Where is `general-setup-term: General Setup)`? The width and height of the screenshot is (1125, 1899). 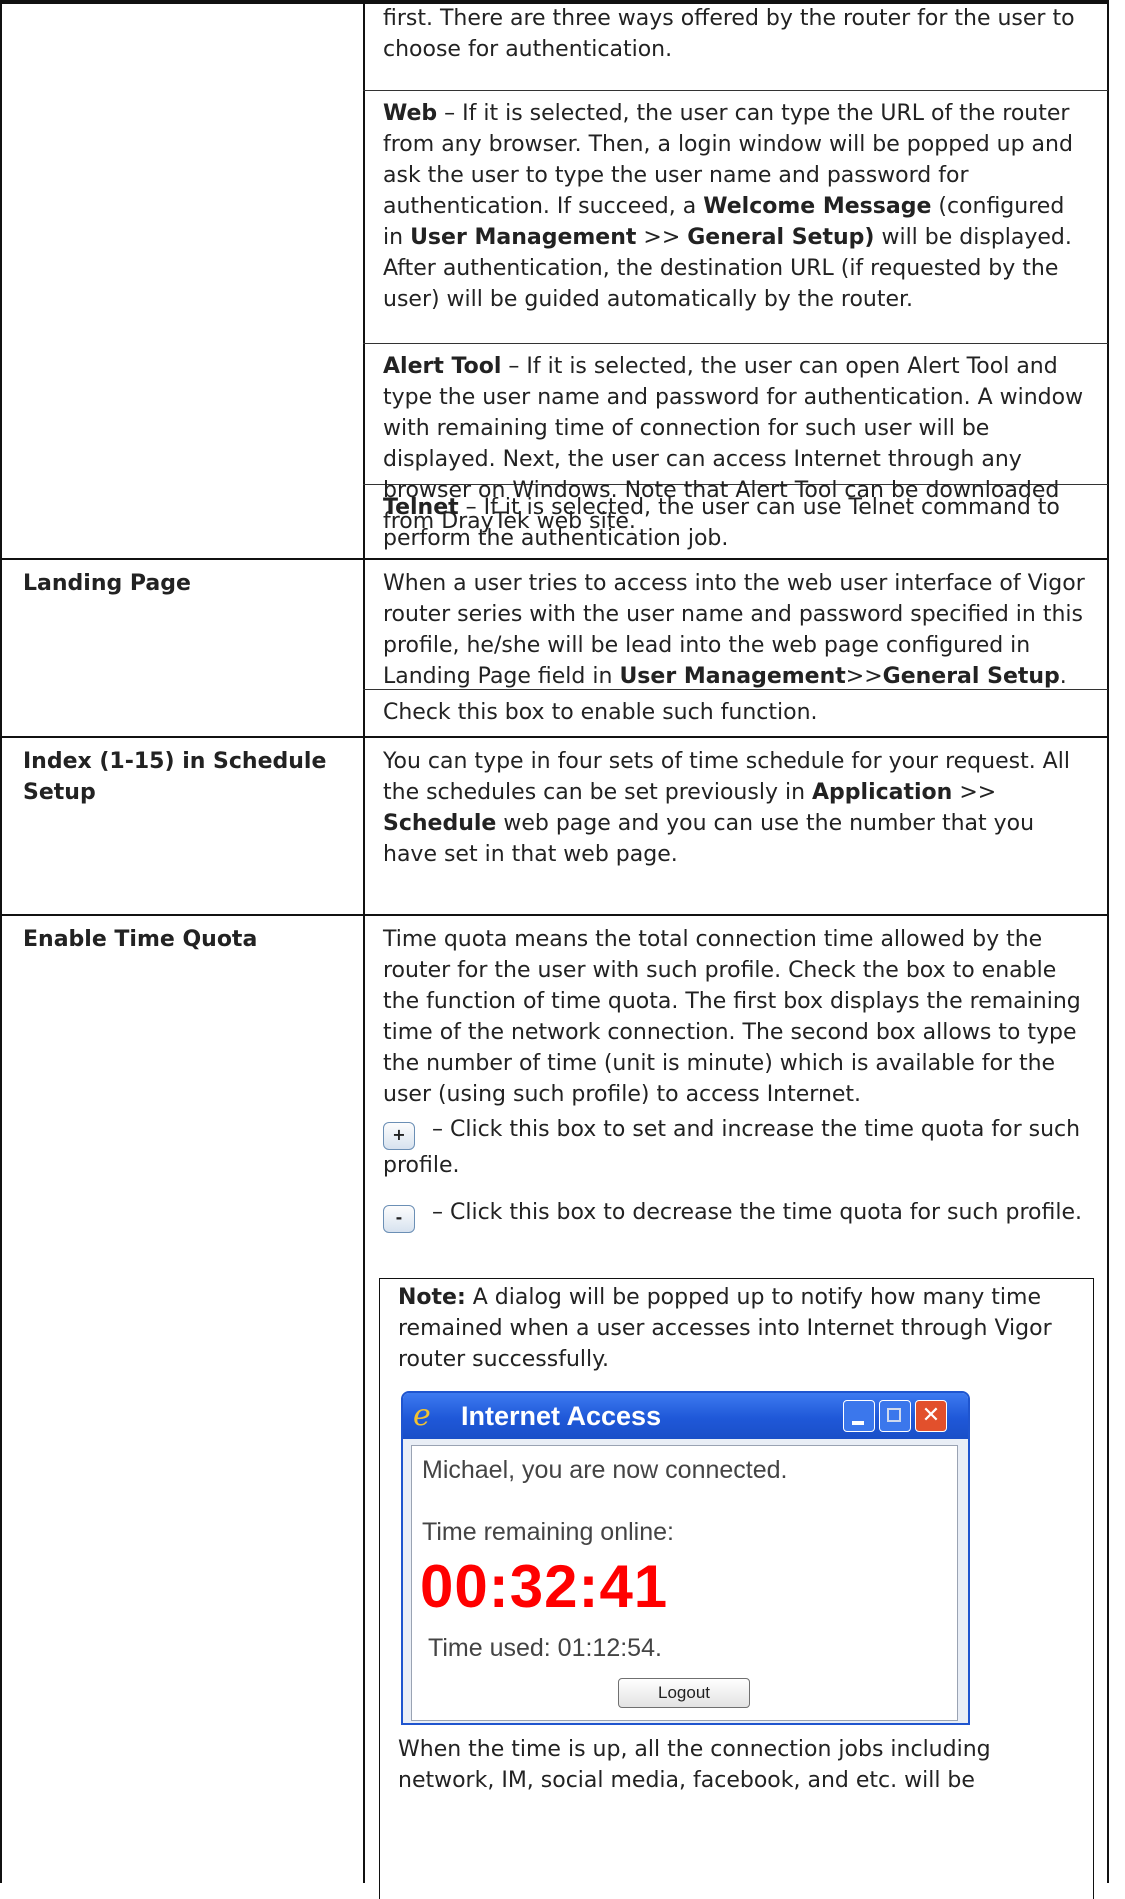
general-setup-term: General Setup) is located at coordinates (781, 237).